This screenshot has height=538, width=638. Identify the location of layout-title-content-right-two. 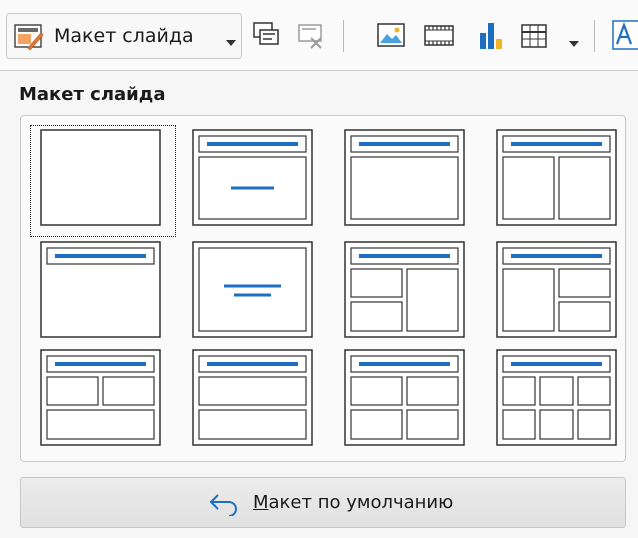
(559, 293).